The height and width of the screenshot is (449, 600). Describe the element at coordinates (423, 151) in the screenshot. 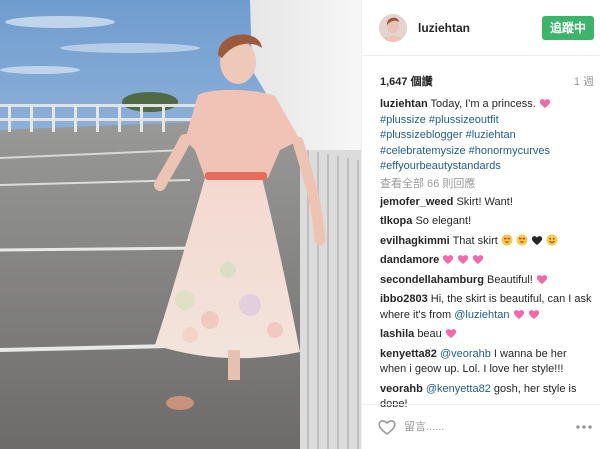

I see `hashtag-link: #celebratemysize` at that location.